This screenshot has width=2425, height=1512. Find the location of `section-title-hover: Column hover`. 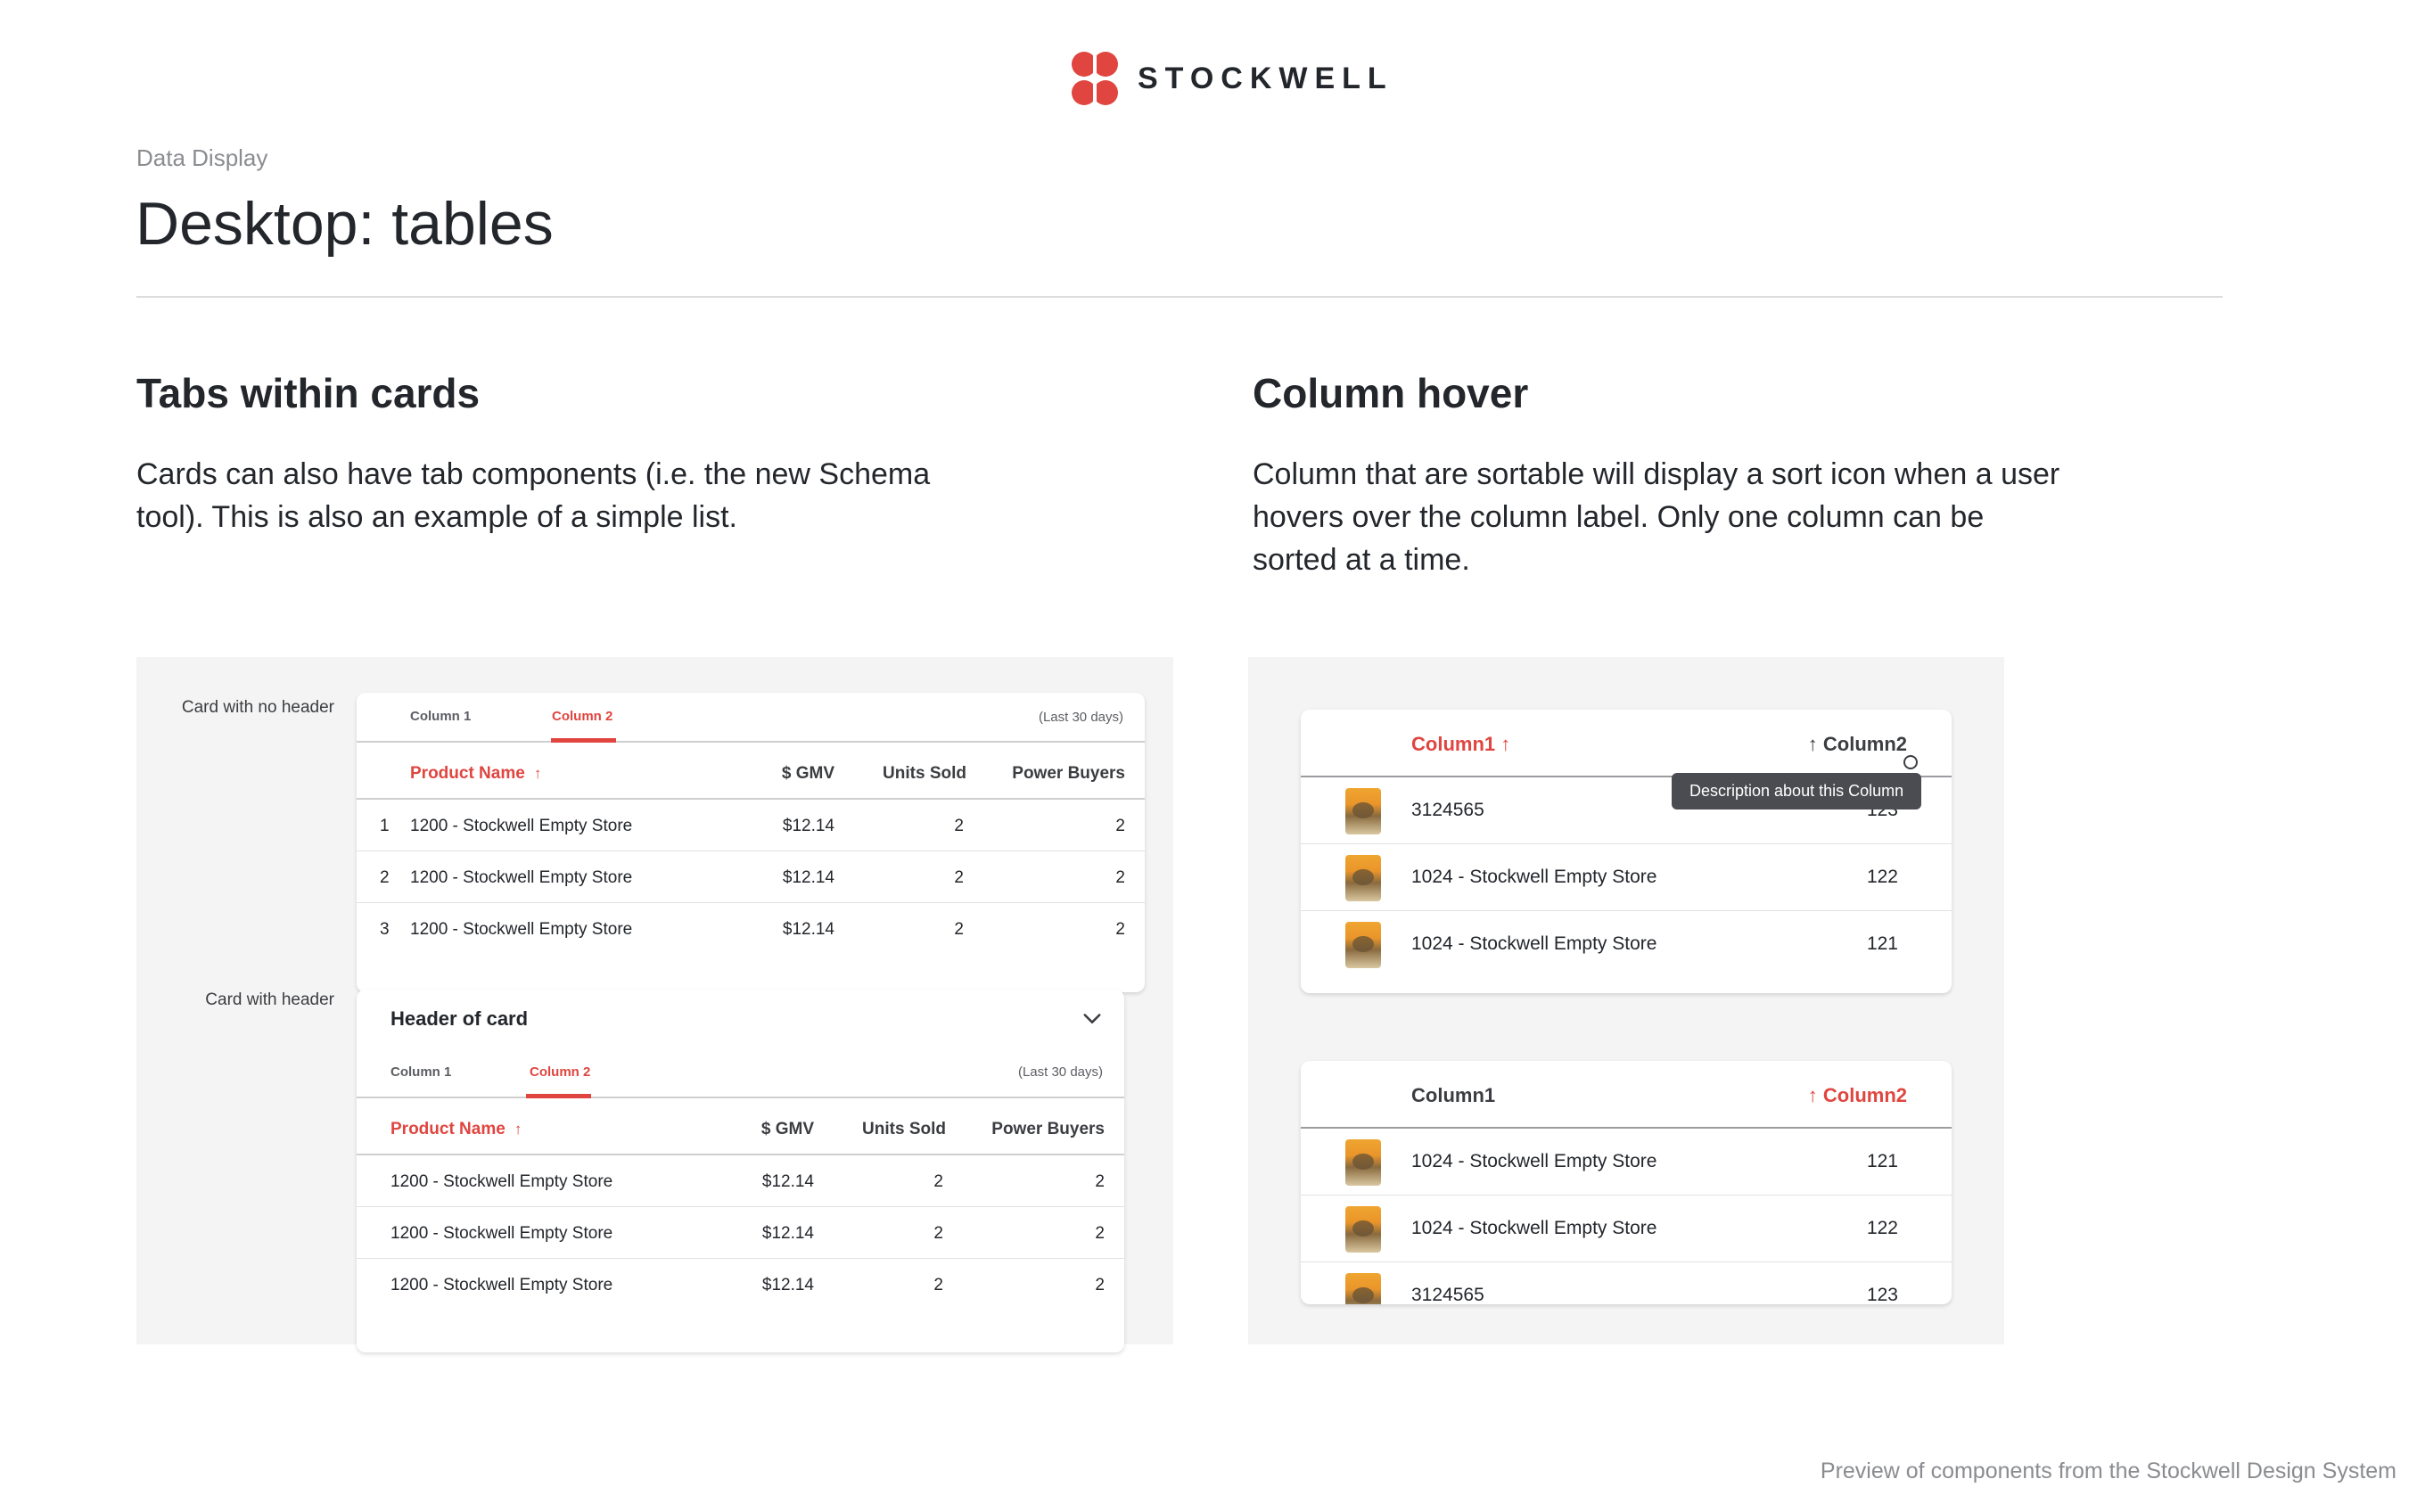

section-title-hover: Column hover is located at coordinates (1391, 393).